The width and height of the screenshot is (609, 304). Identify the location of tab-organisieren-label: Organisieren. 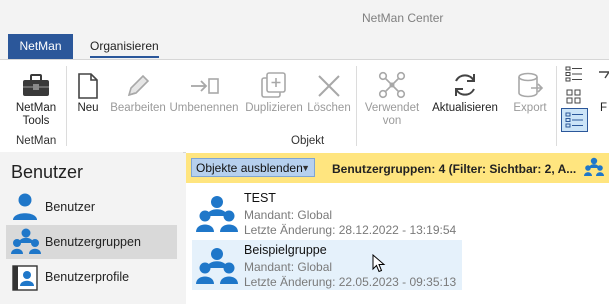
(124, 46).